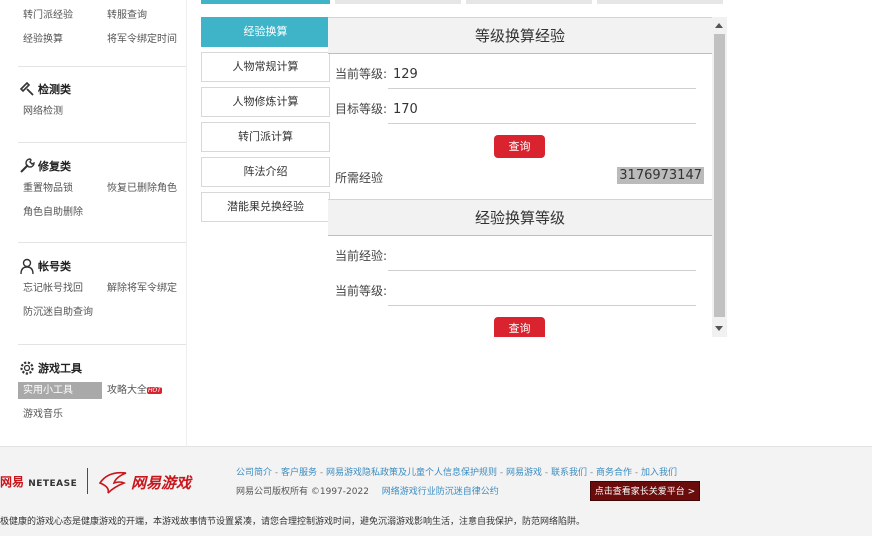  I want to click on sidebar-section-repair: 修复类 重置物品锁 恢复已删除角色 角色自助删除, so click(102, 199).